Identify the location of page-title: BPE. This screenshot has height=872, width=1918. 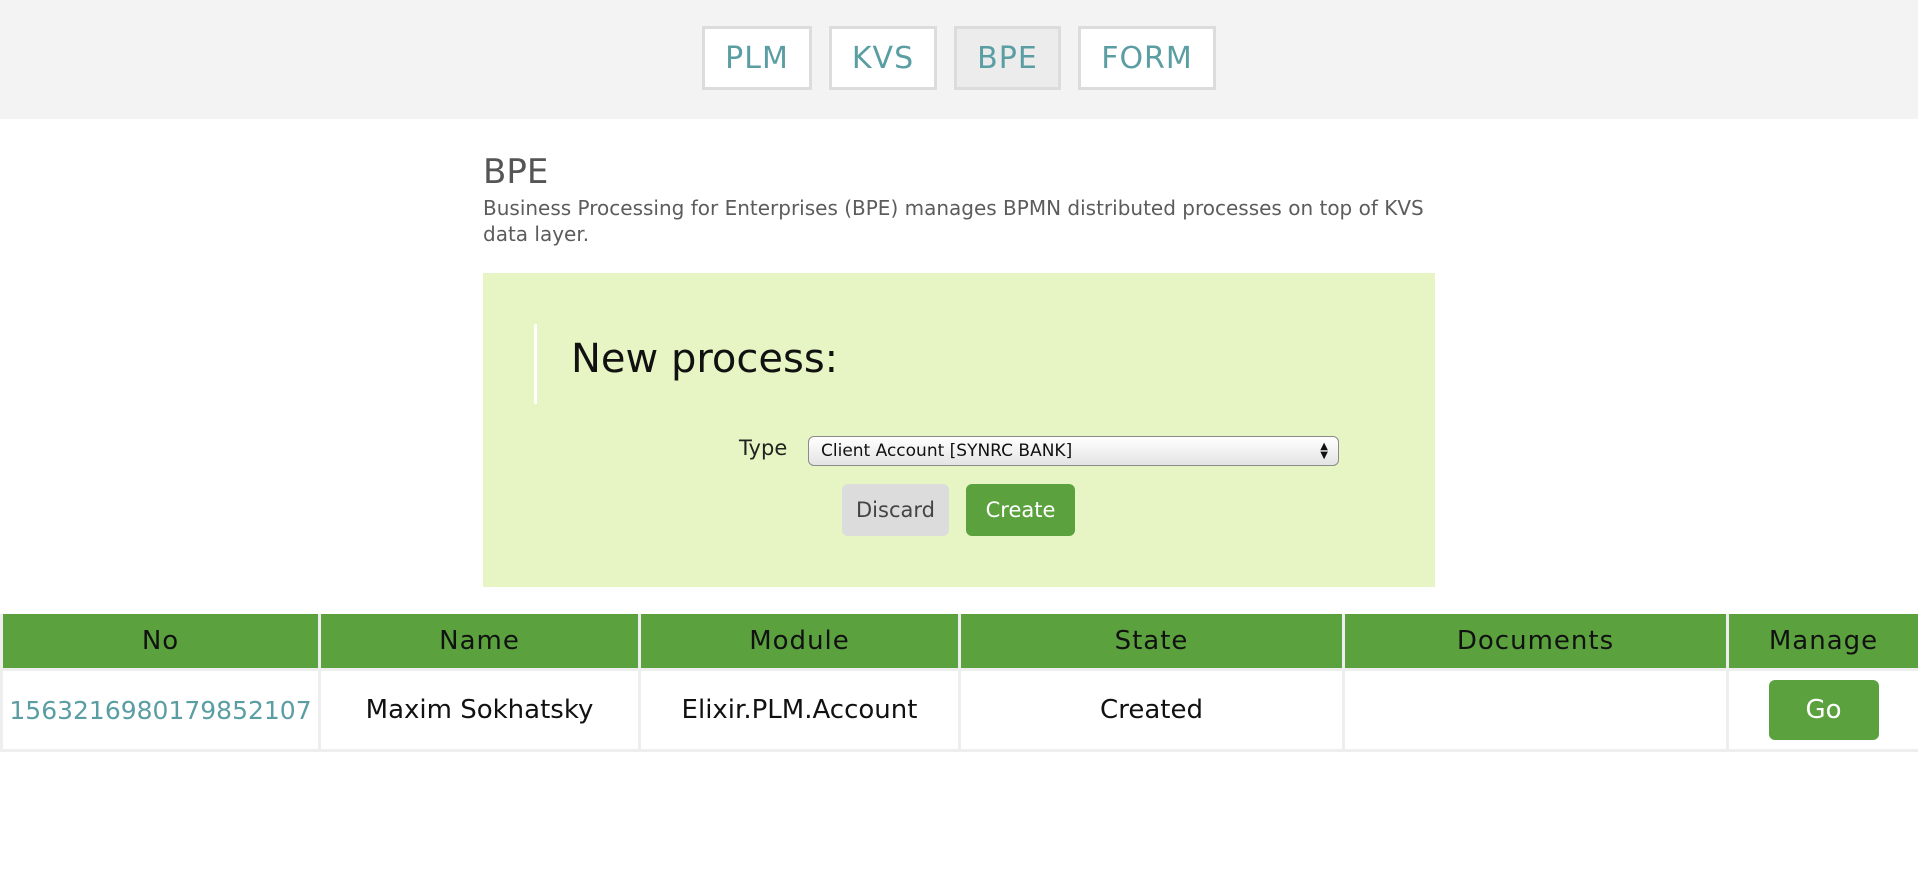
(516, 172).